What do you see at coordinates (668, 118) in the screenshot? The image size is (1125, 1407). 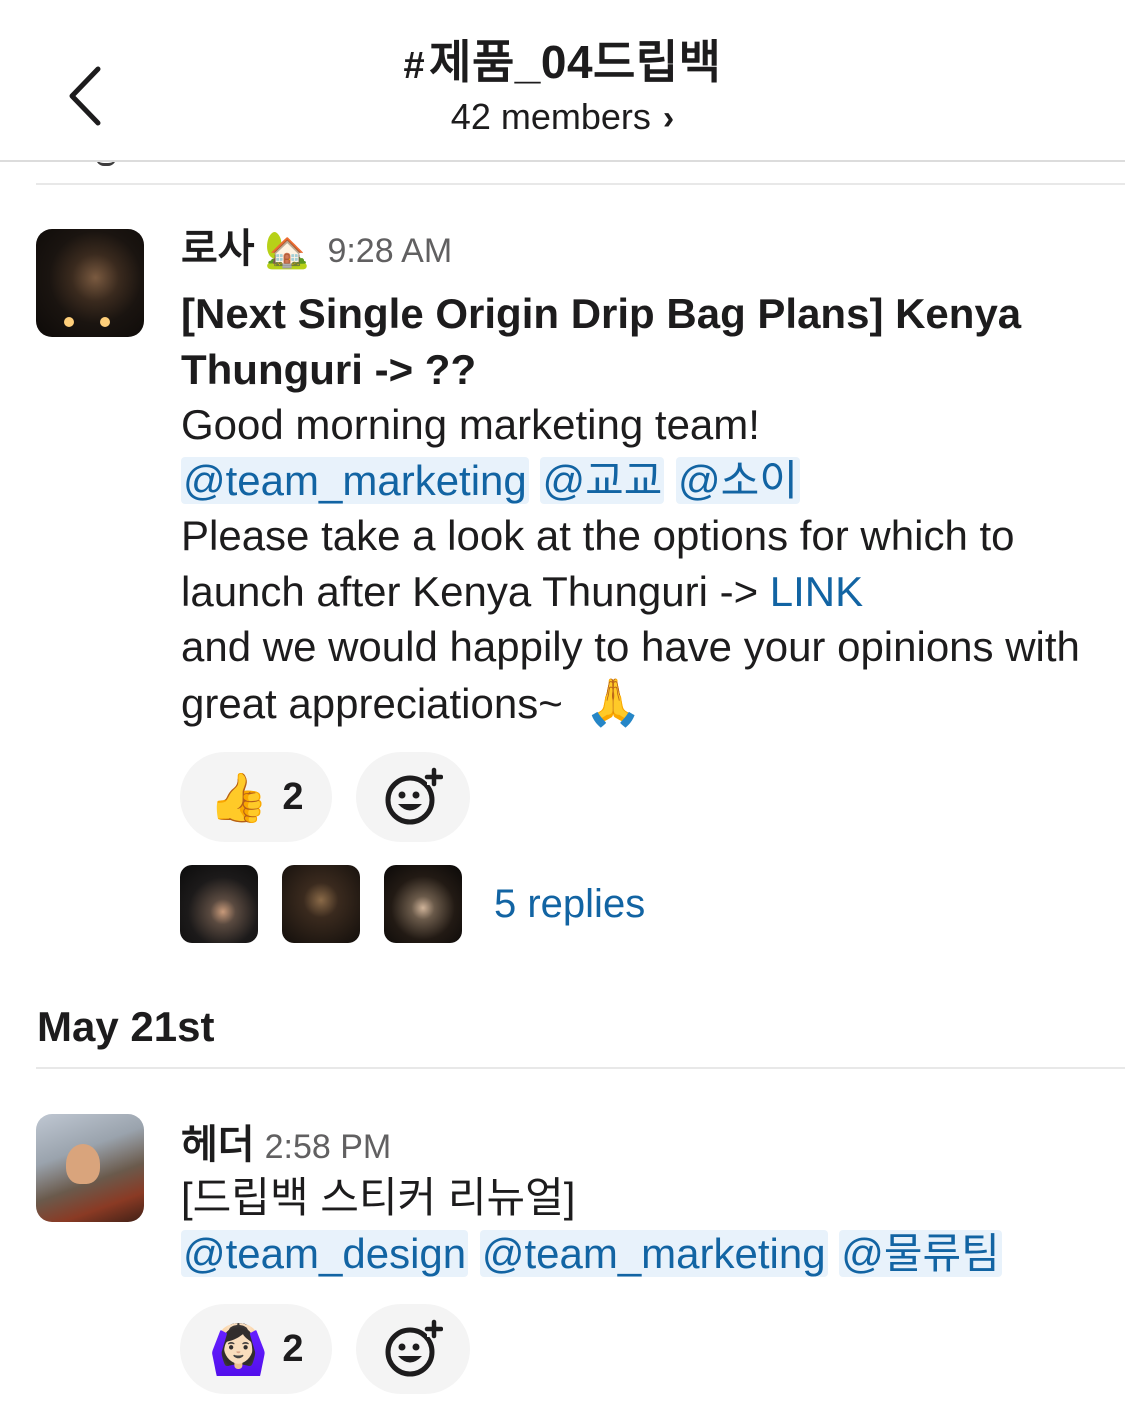 I see `chevron-right-icon: ›` at bounding box center [668, 118].